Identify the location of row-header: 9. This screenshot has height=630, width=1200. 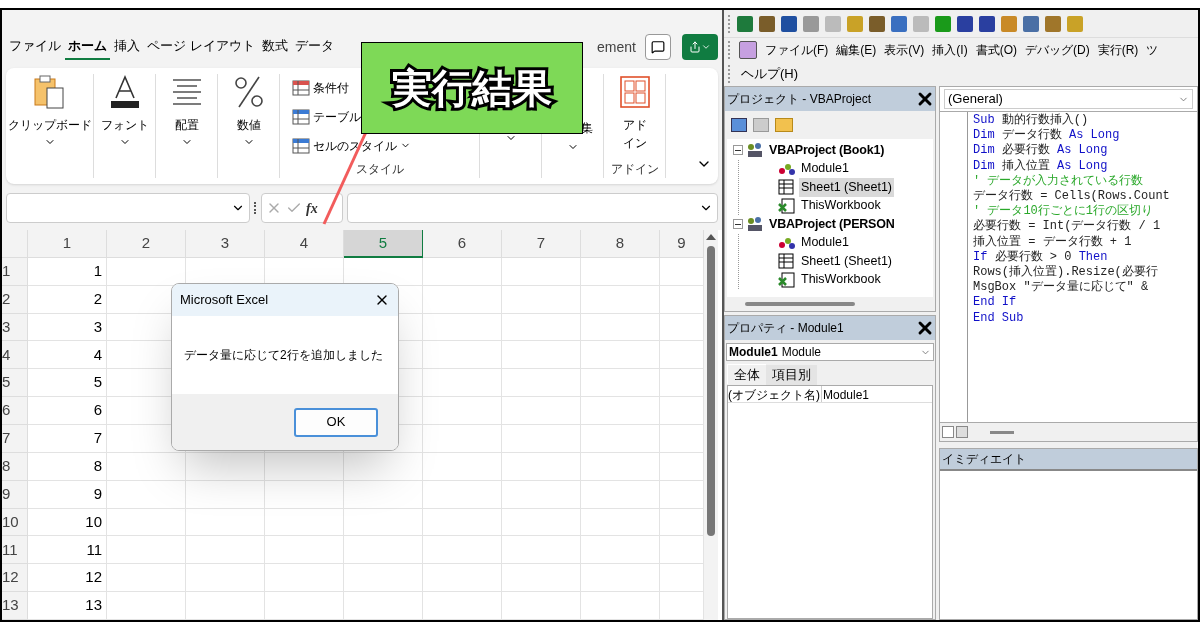
(15, 494).